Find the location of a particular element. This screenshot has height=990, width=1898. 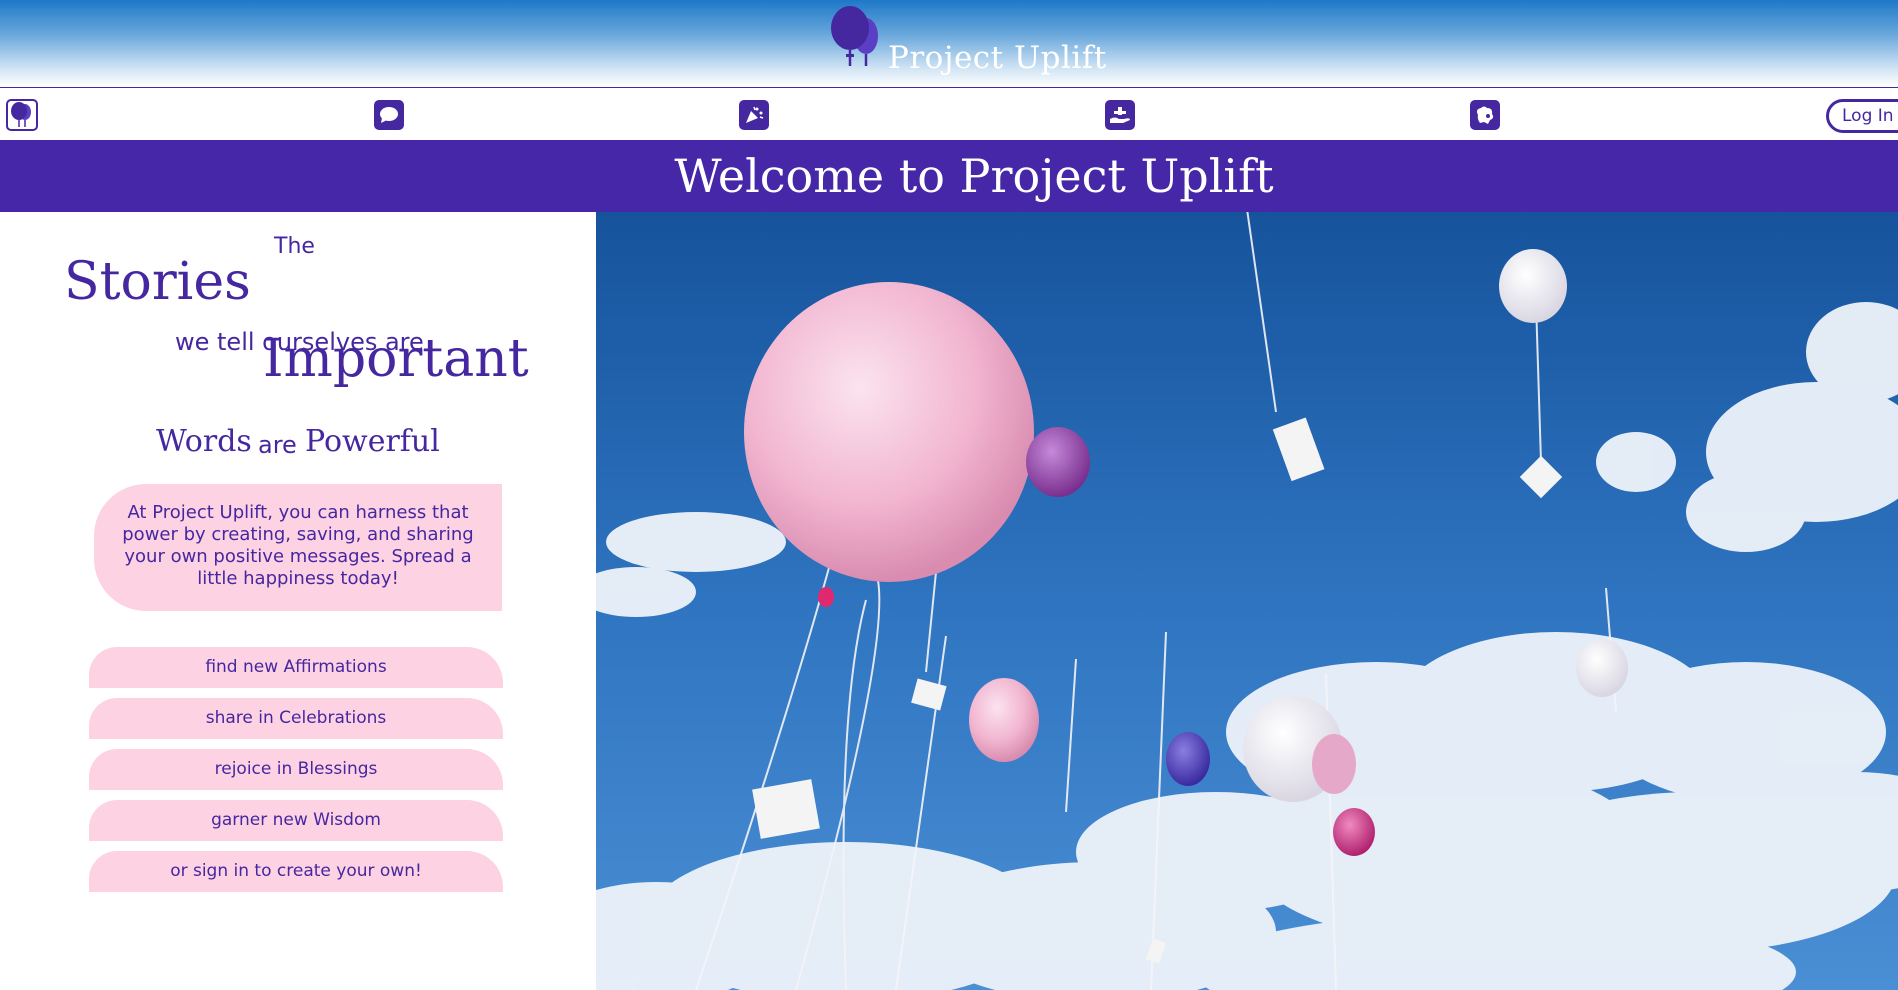

link-sign-in: or sign in to create your own! is located at coordinates (296, 871).